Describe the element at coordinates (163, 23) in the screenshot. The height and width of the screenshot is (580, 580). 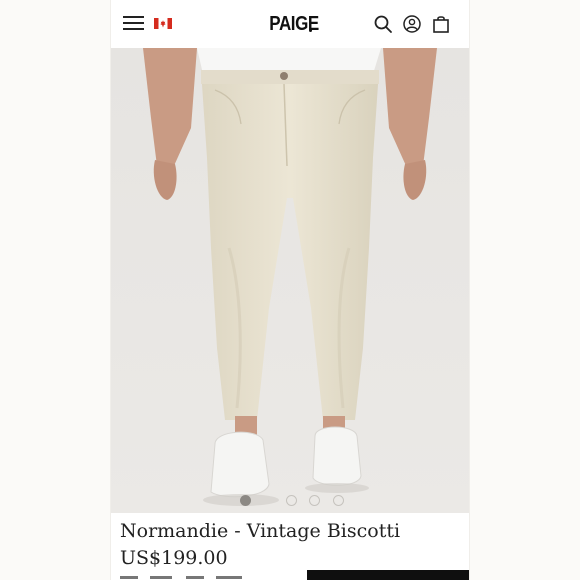
I see `canada-flag-icon` at that location.